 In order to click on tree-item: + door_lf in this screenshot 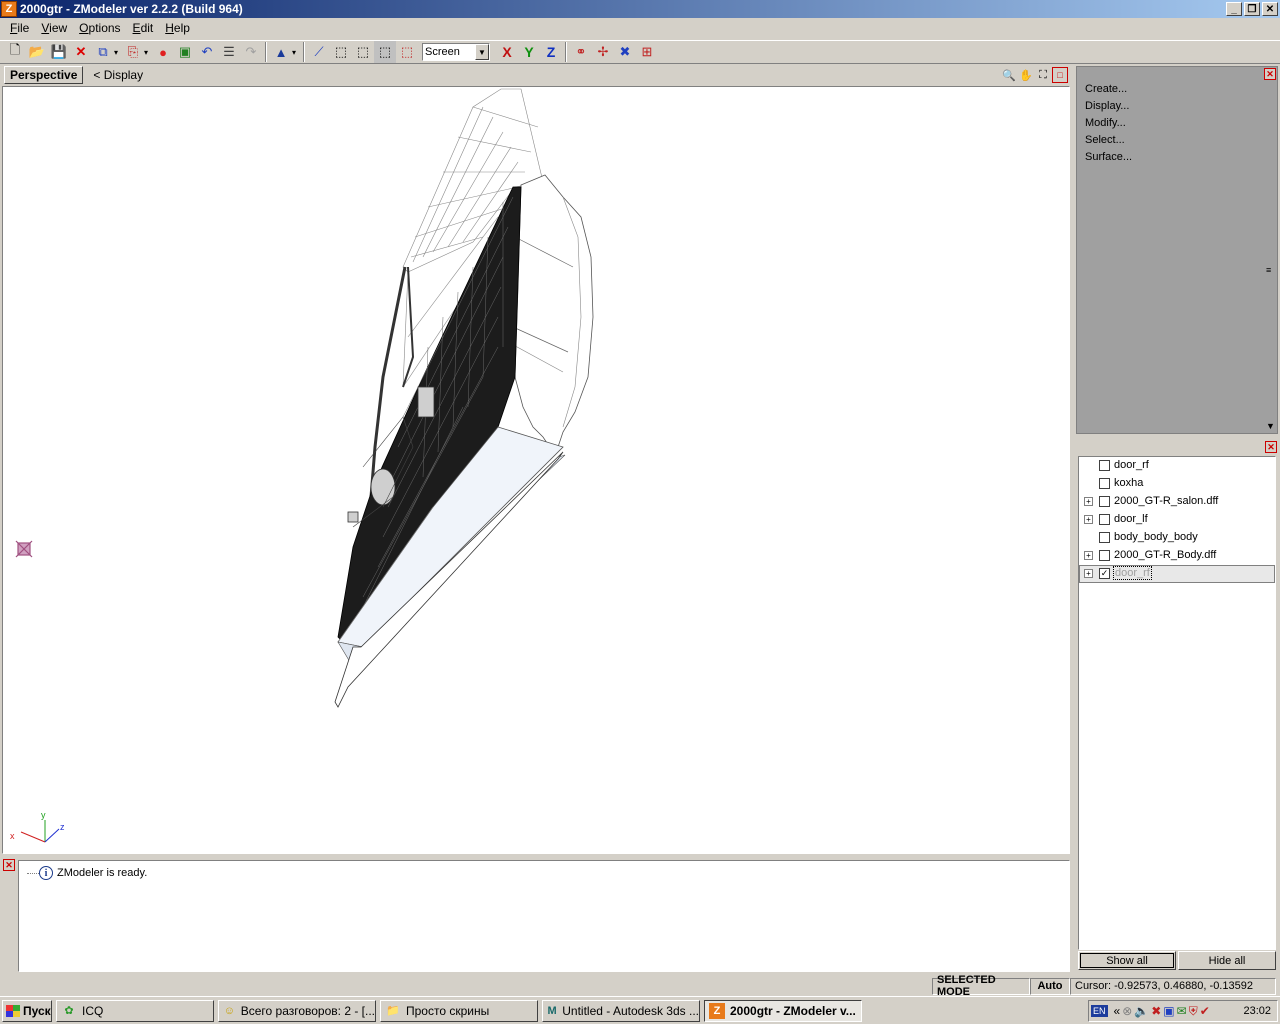, I will do `click(1177, 520)`.